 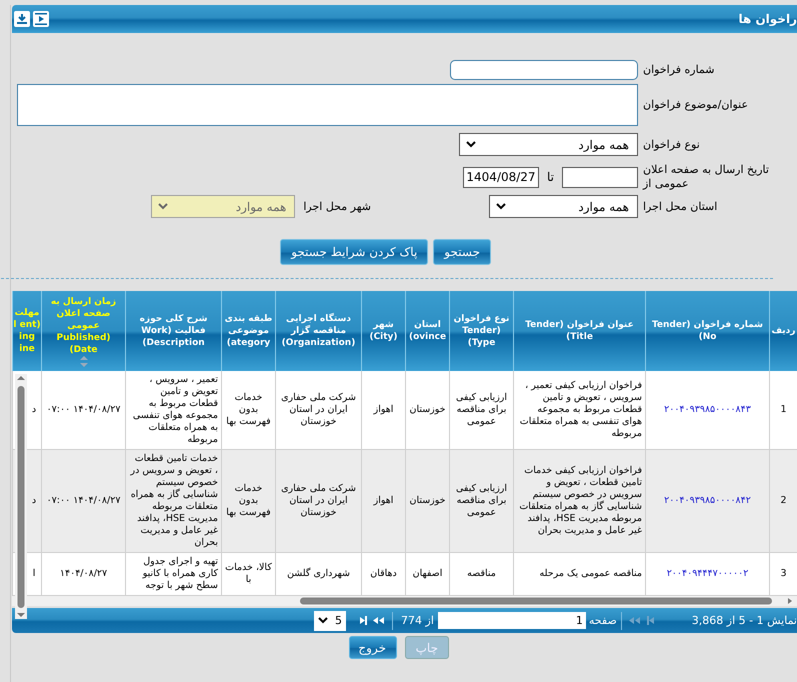 What do you see at coordinates (318, 331) in the screenshot?
I see `column-header: دستگاه اجرایی مناقصه گزار (Organization)` at bounding box center [318, 331].